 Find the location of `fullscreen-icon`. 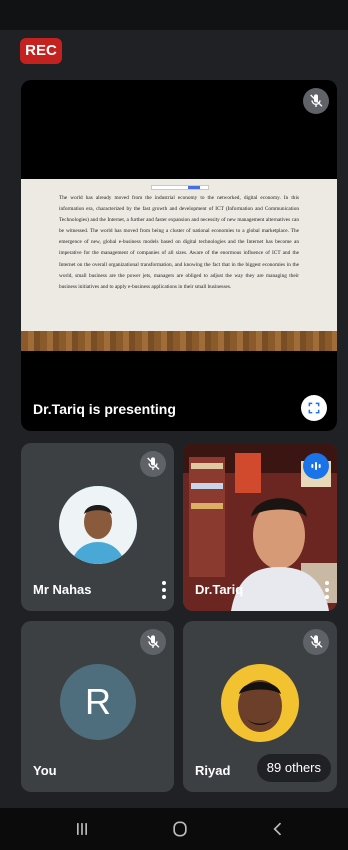

fullscreen-icon is located at coordinates (314, 408).